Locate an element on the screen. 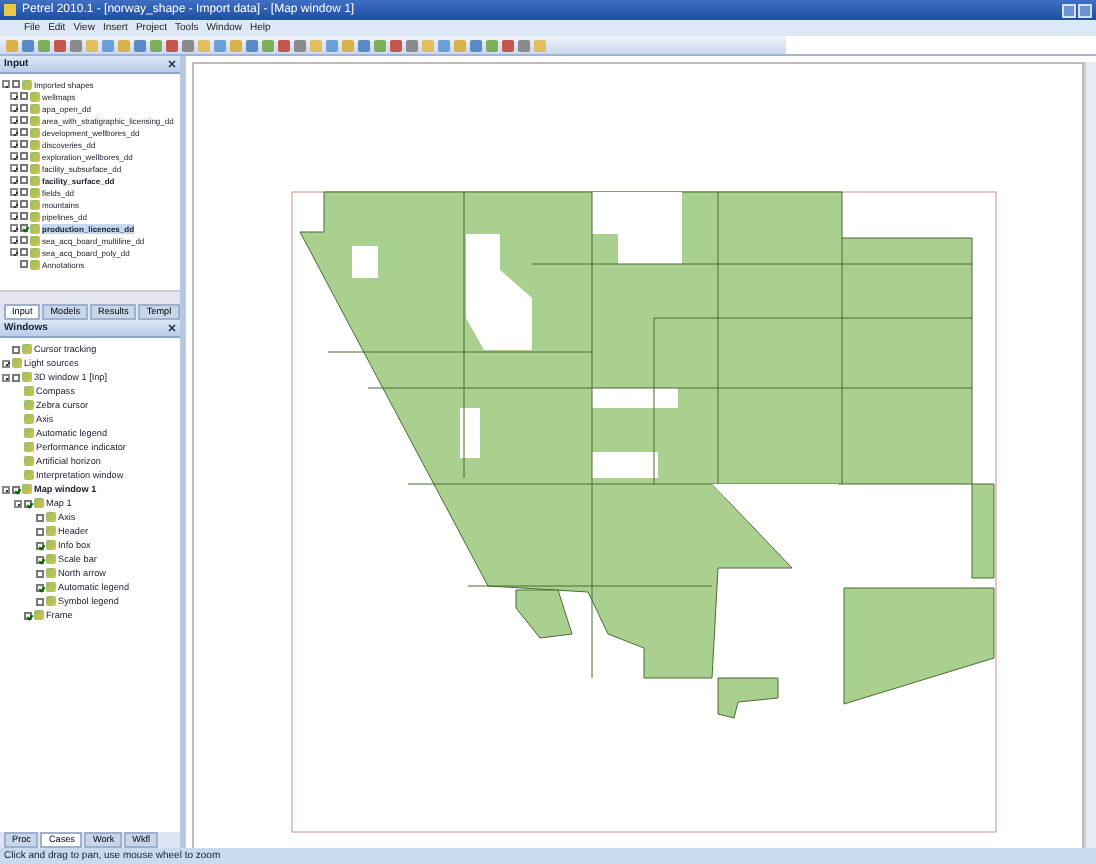  maximize-icon is located at coordinates (1085, 10).